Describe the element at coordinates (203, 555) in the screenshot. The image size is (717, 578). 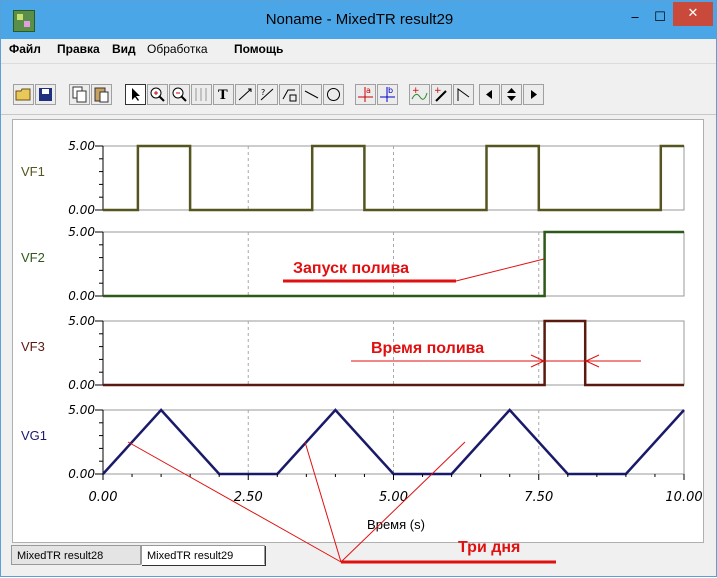
I see `tab-result29: MixedTR result29` at that location.